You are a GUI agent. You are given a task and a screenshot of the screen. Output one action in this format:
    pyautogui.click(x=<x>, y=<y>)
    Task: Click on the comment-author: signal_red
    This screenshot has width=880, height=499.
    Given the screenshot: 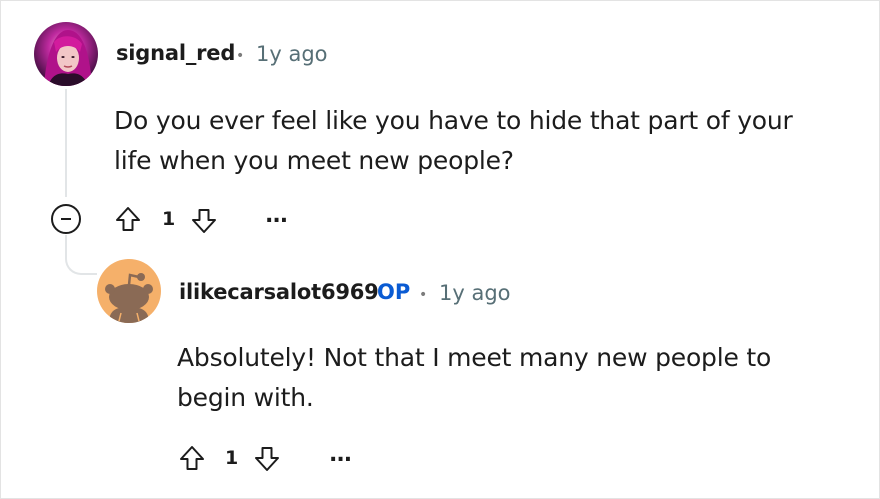 What is the action you would take?
    pyautogui.click(x=175, y=53)
    